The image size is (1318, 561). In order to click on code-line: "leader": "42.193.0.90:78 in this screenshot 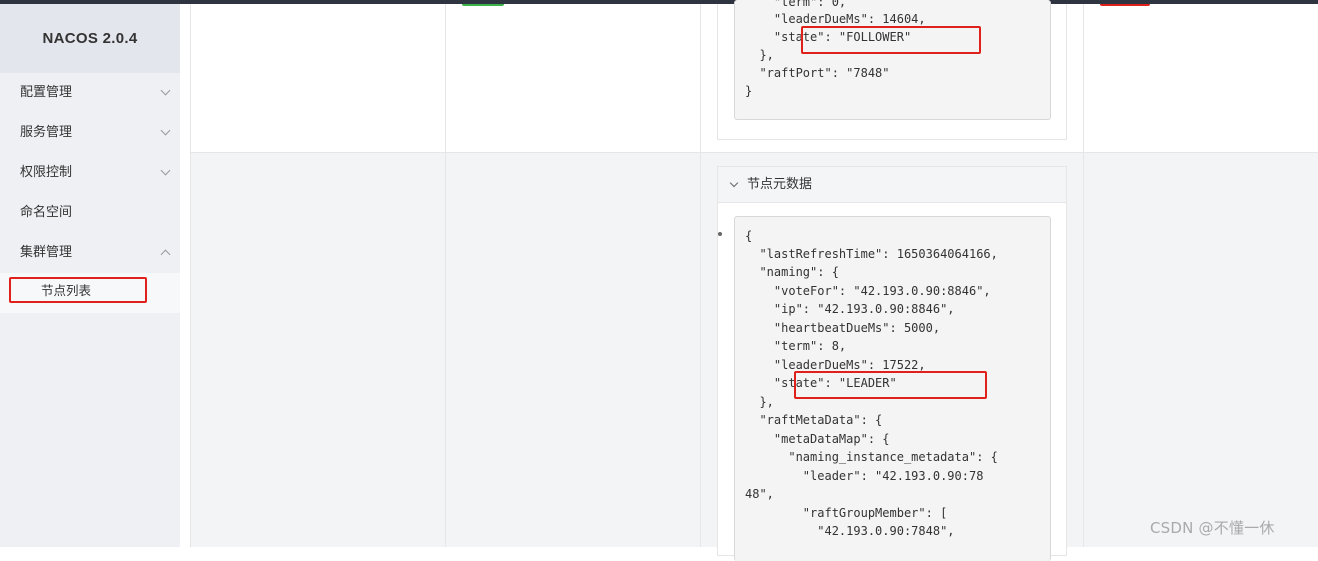, I will do `click(864, 476)`.